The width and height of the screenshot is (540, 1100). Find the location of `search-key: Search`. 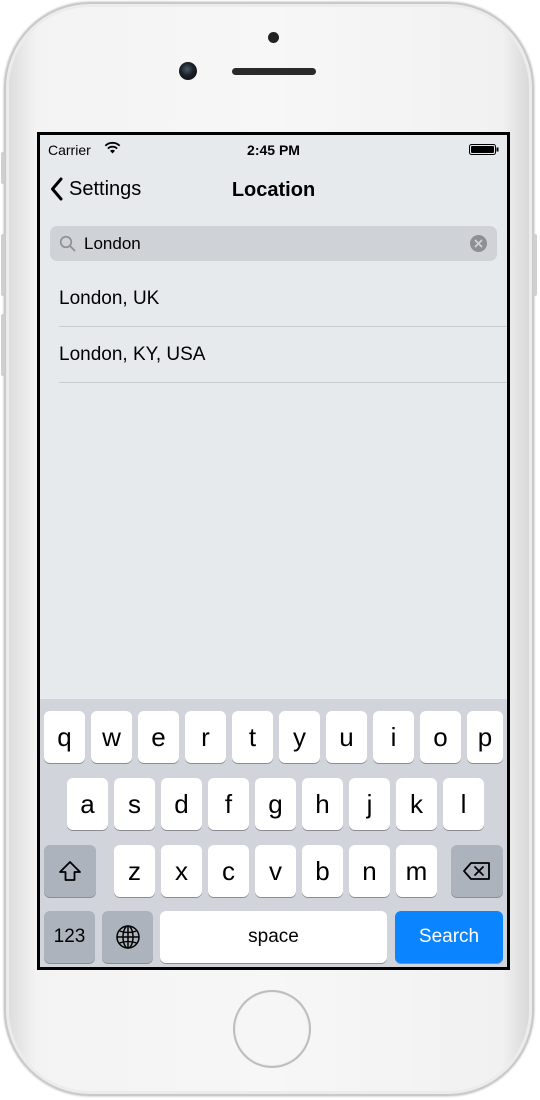

search-key: Search is located at coordinates (449, 937).